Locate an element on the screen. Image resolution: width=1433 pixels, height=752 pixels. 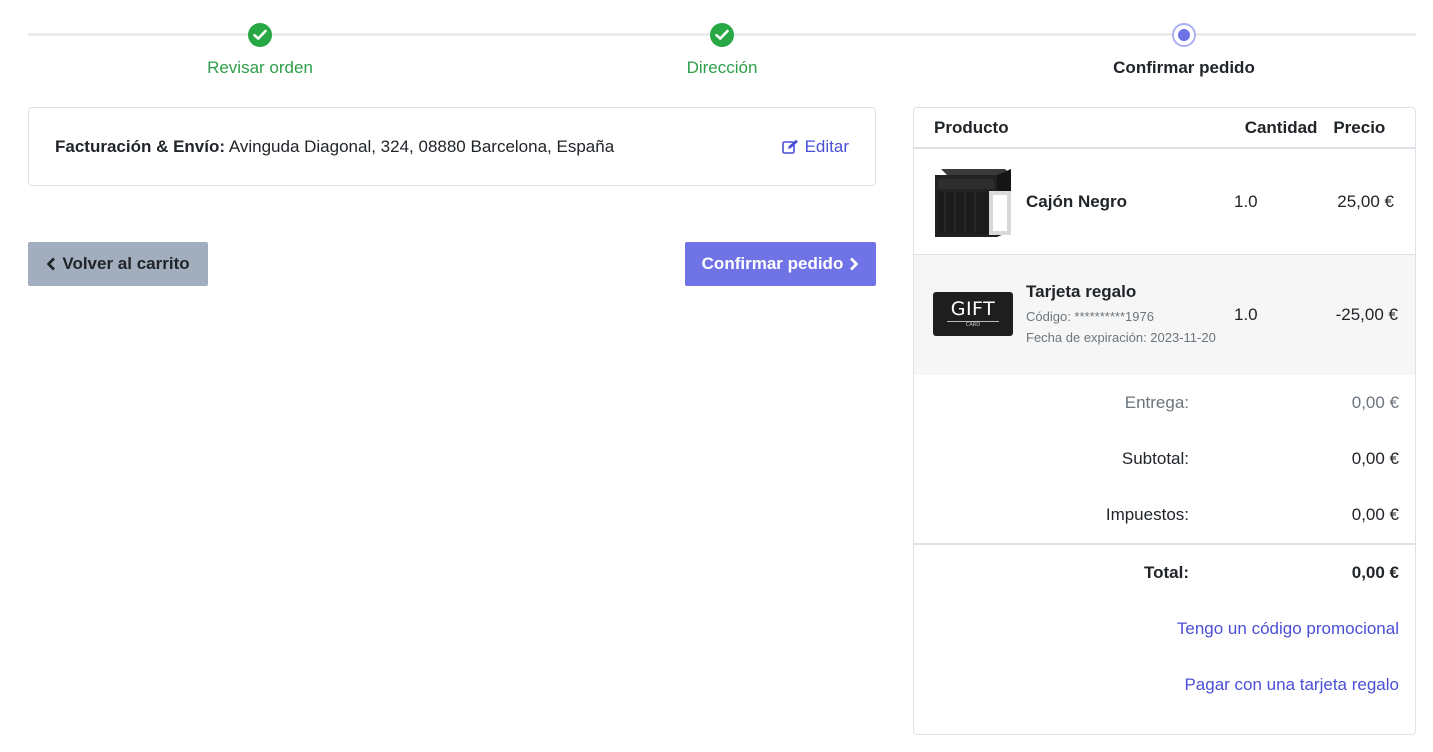
tax-label: Impuestos: is located at coordinates (1147, 514).